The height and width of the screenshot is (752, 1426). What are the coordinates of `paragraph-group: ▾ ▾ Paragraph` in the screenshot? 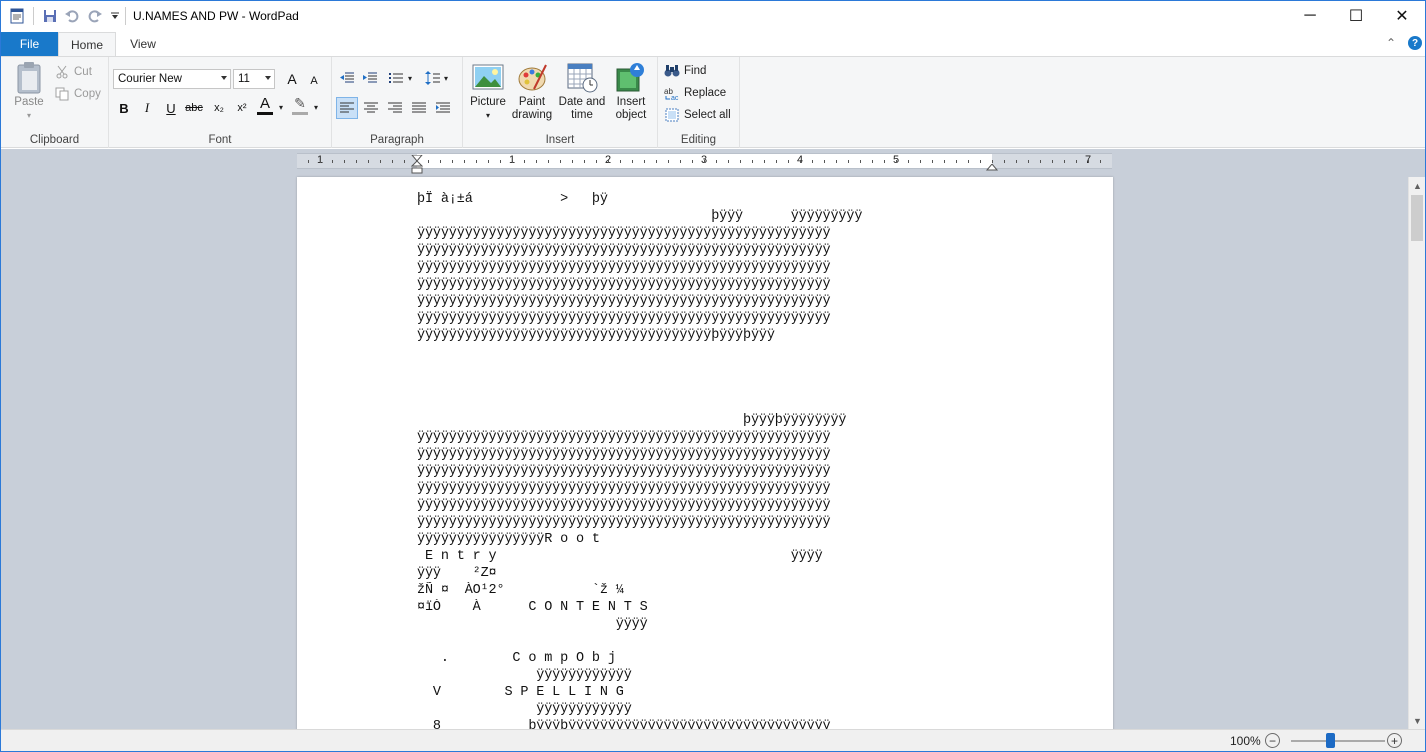 It's located at (397, 102).